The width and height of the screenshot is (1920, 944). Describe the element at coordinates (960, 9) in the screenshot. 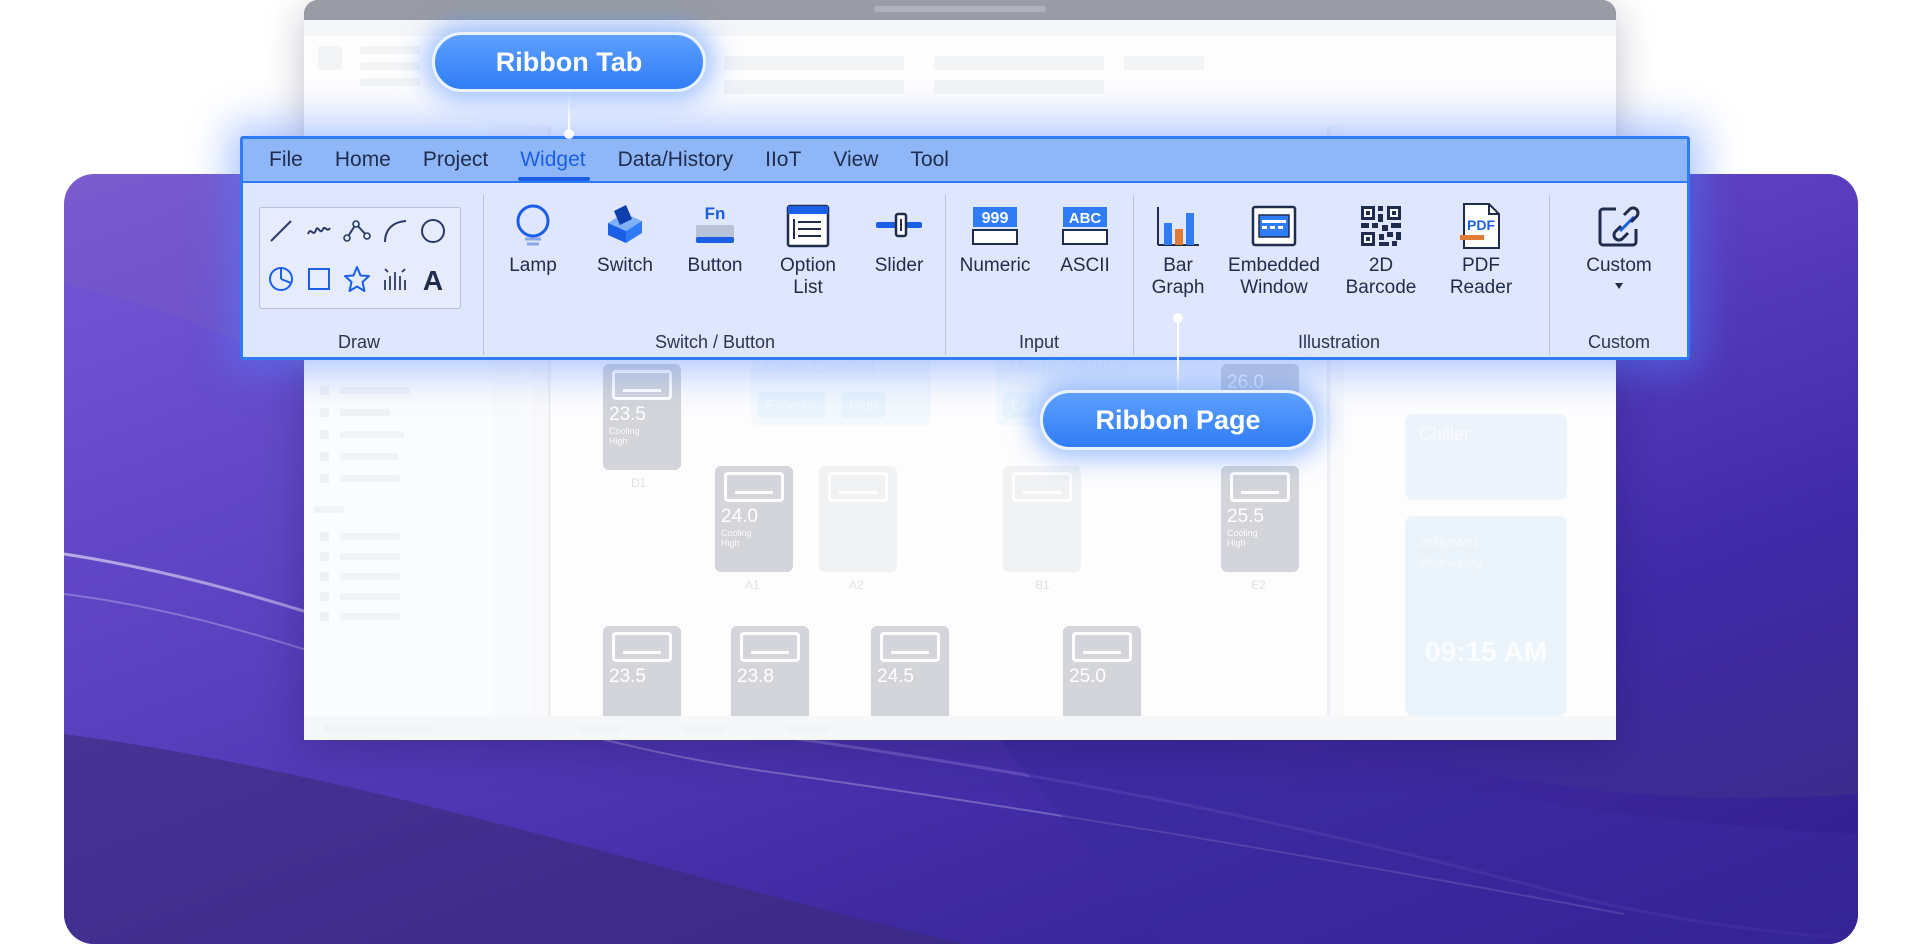

I see `titlebar-notch` at that location.